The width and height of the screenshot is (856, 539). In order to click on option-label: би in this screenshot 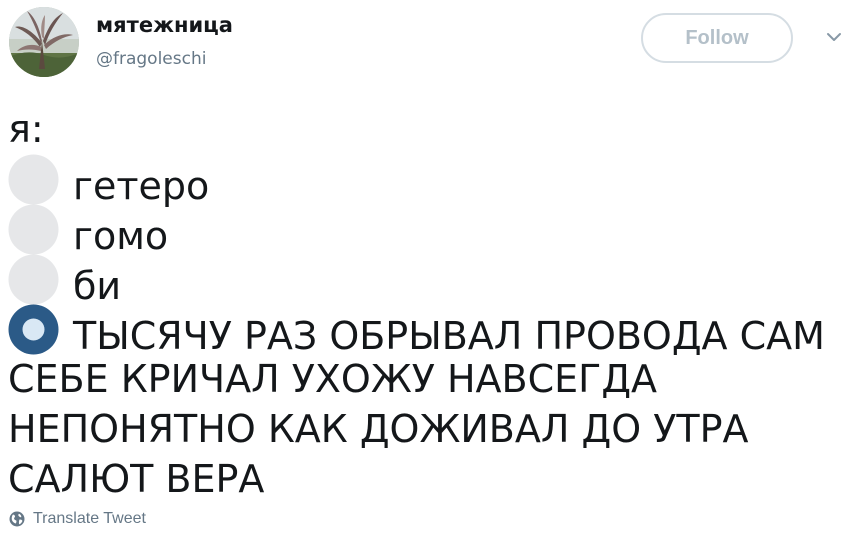, I will do `click(97, 286)`.